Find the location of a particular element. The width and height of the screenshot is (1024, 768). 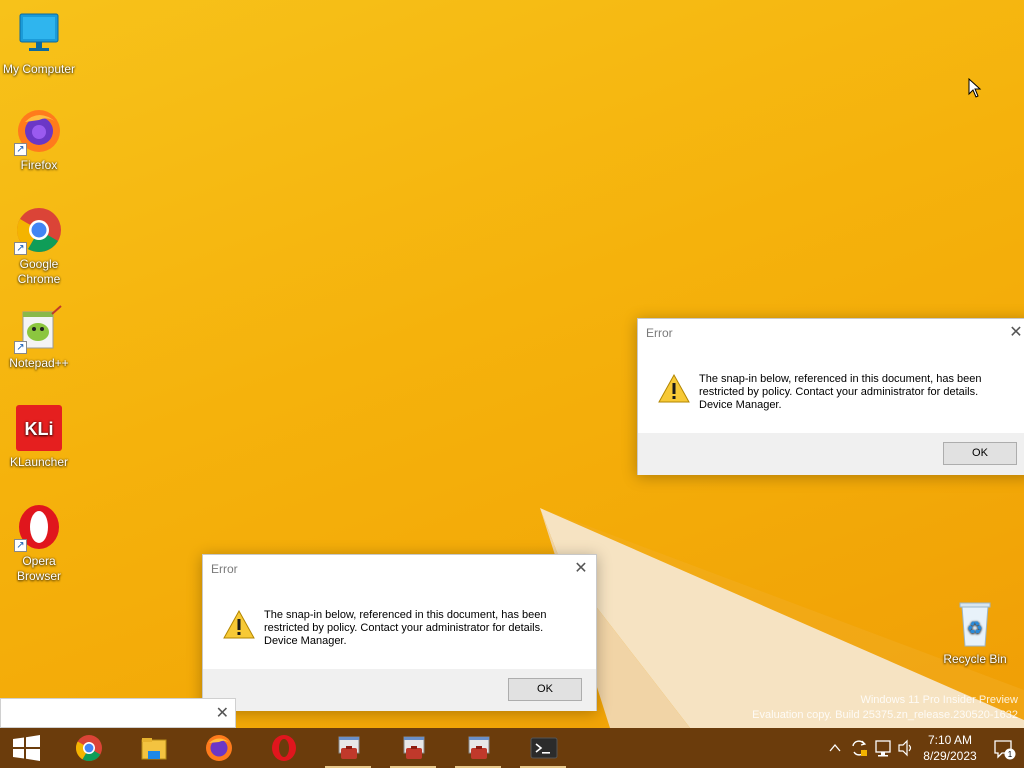

desktop-icon-chrome: ↗ Google Chrome is located at coordinates (39, 246).